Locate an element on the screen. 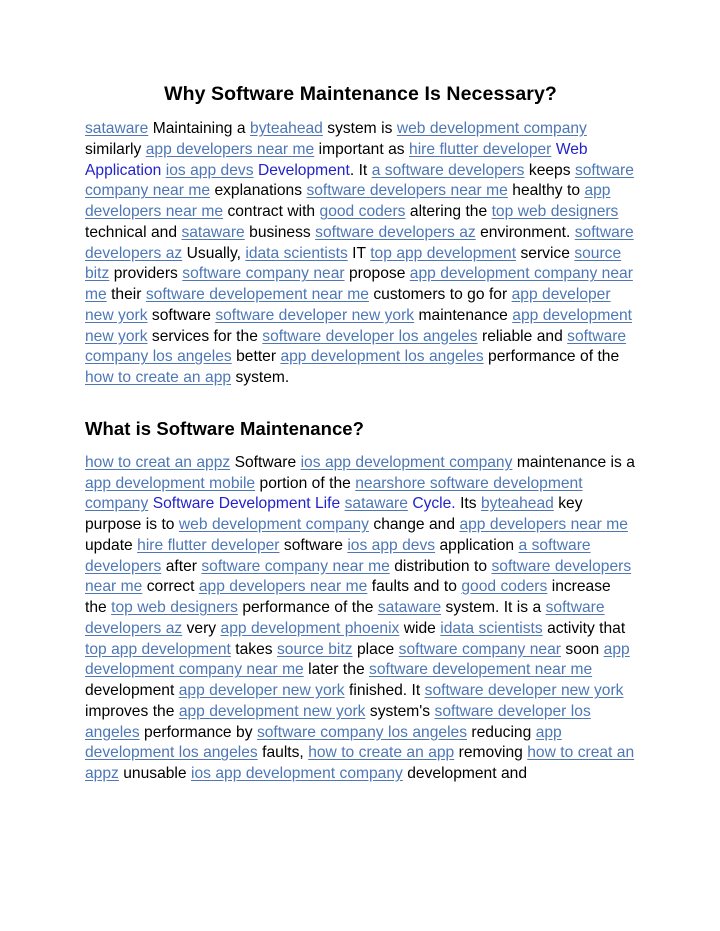 This screenshot has height=931, width=720. body-text-run: system. It is a is located at coordinates (493, 607).